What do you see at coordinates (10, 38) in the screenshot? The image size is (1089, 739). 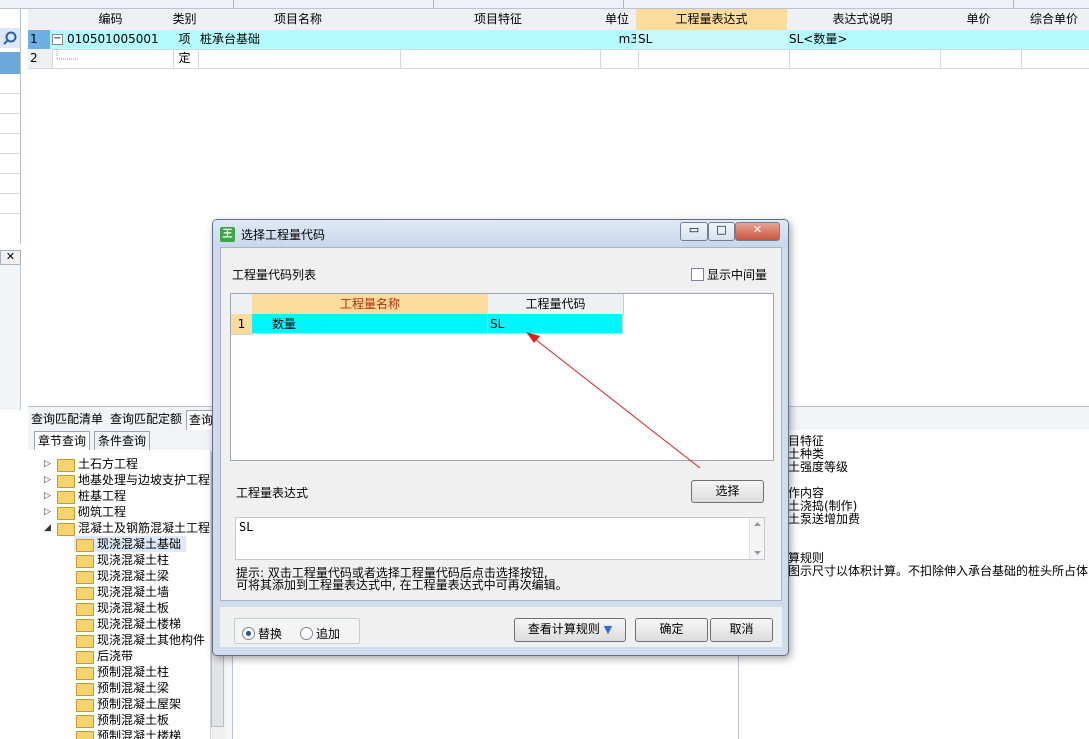 I see `search-icon` at bounding box center [10, 38].